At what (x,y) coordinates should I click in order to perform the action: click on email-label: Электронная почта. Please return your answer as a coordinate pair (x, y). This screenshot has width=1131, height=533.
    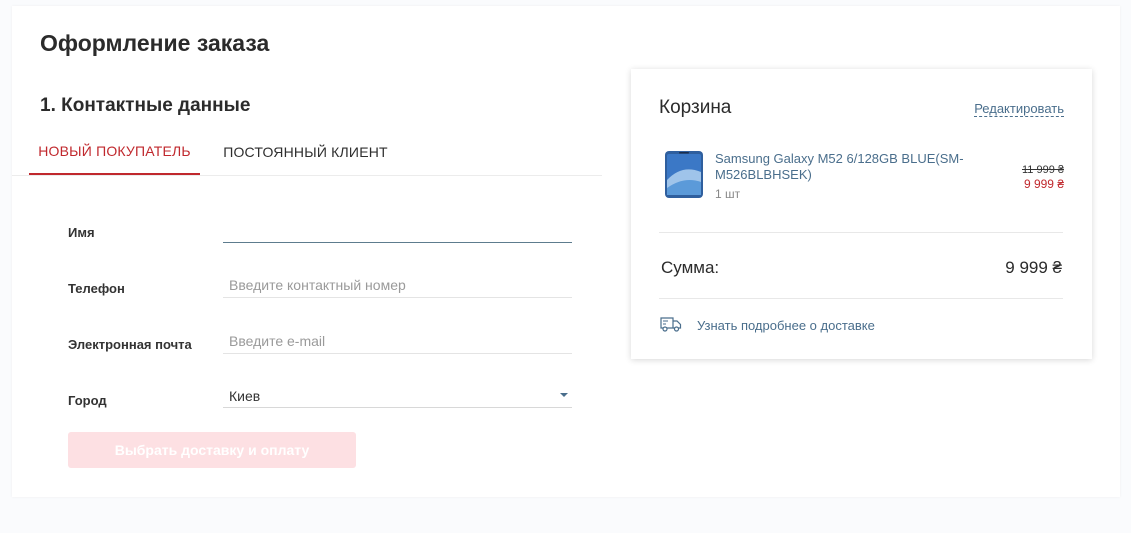
    Looking at the image, I should click on (130, 344).